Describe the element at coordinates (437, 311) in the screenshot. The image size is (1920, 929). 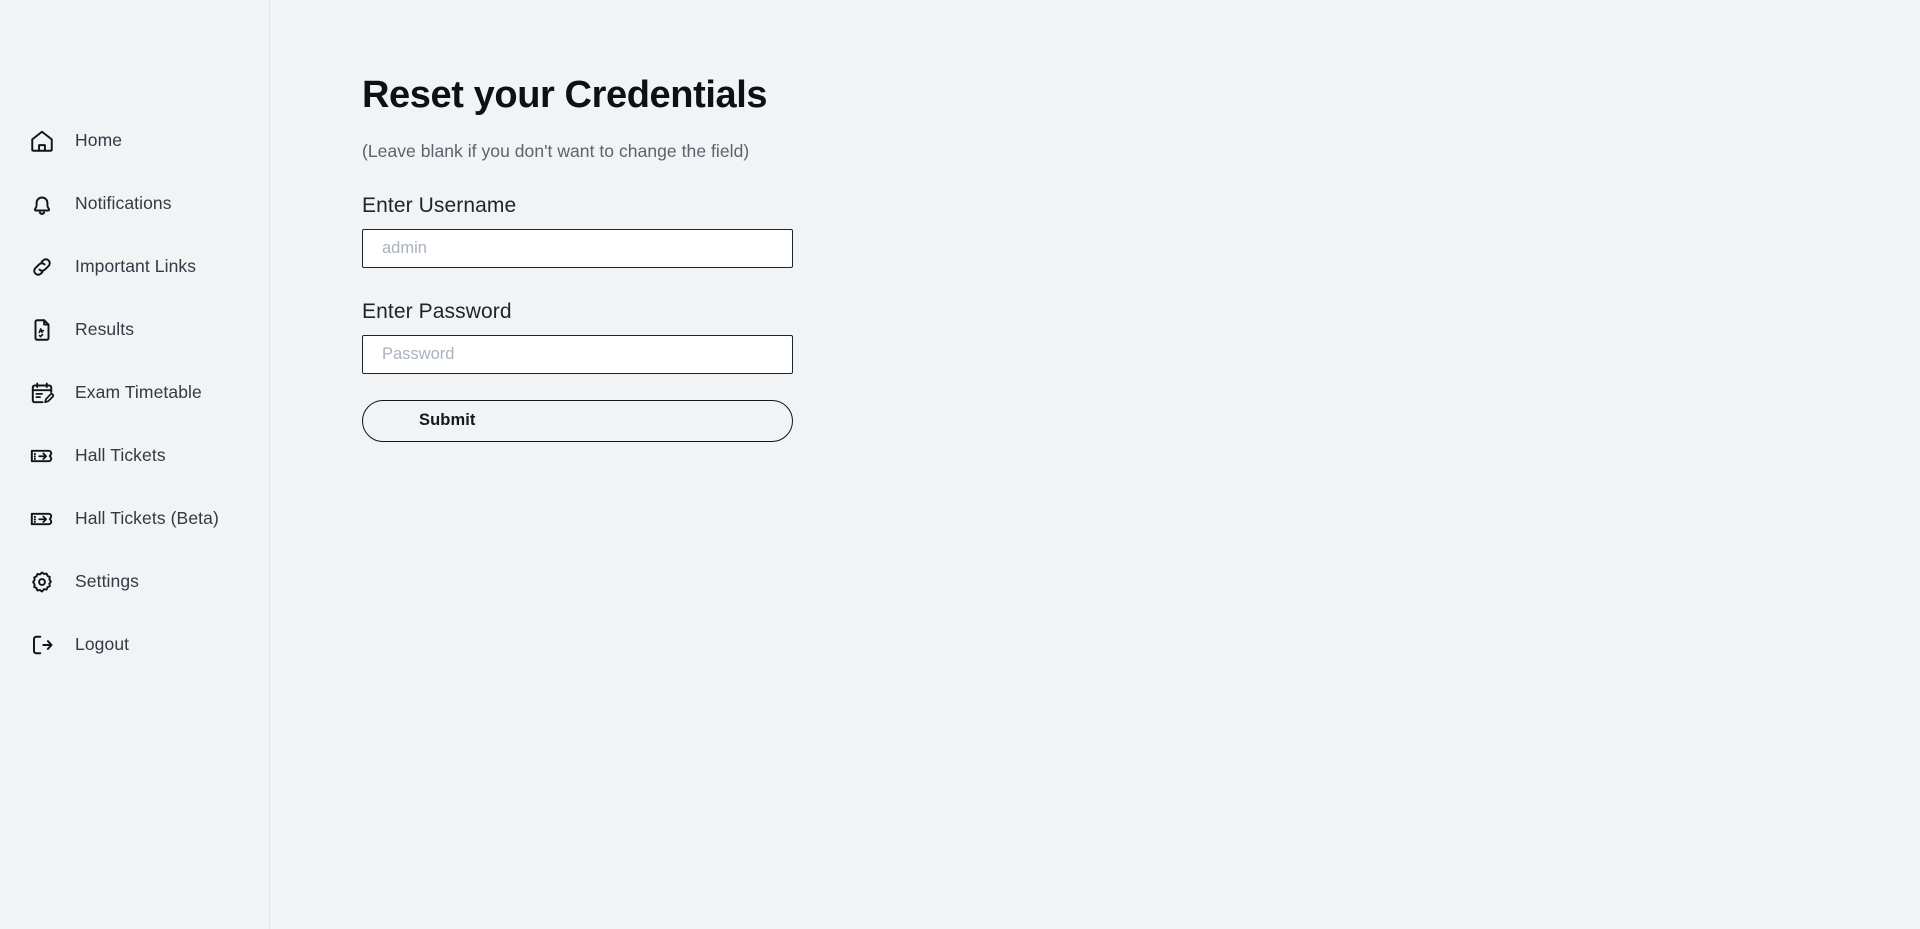
I see `password-label: Enter Password` at that location.